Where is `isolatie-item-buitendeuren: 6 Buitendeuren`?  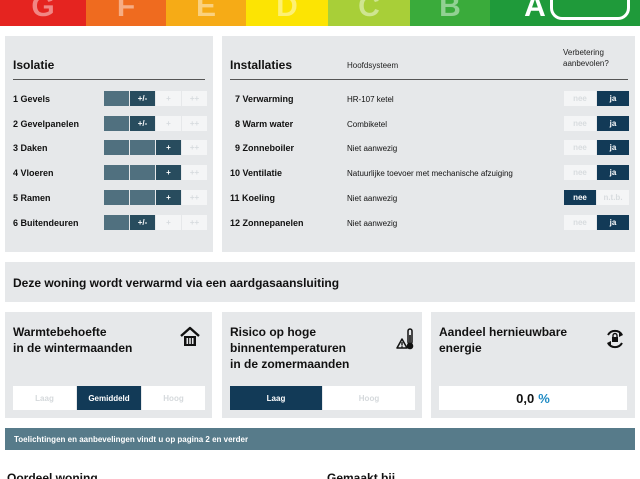 isolatie-item-buitendeuren: 6 Buitendeuren is located at coordinates (46, 223).